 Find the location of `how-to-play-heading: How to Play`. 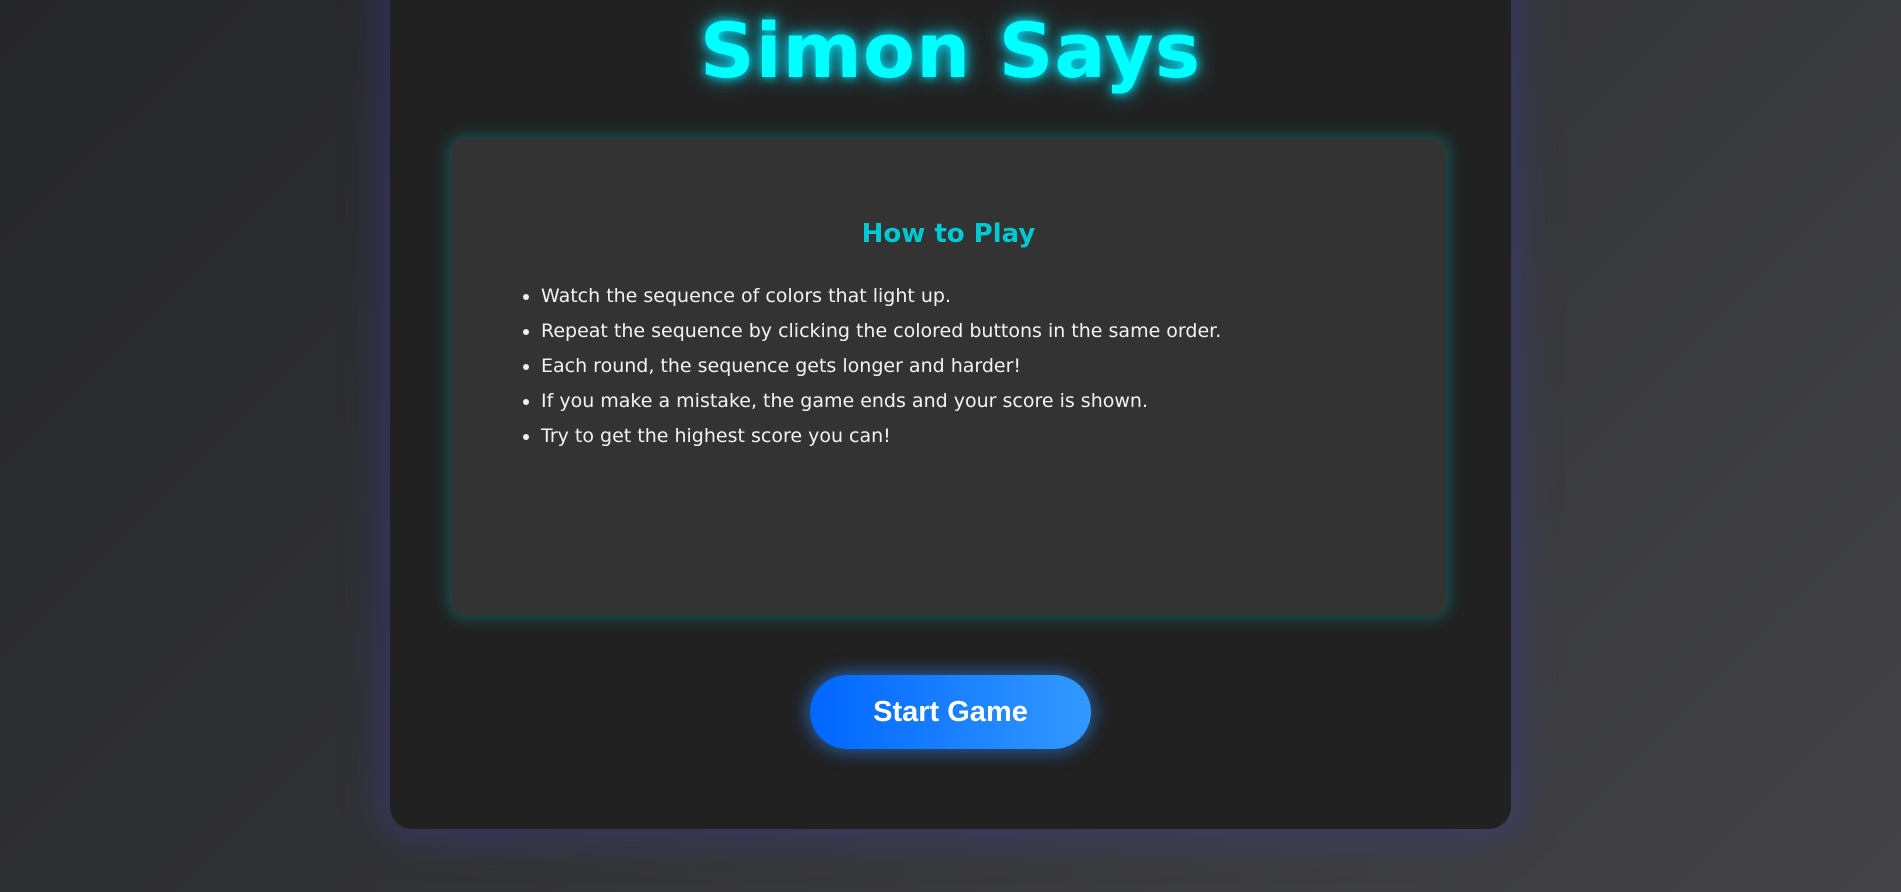

how-to-play-heading: How to Play is located at coordinates (948, 234).